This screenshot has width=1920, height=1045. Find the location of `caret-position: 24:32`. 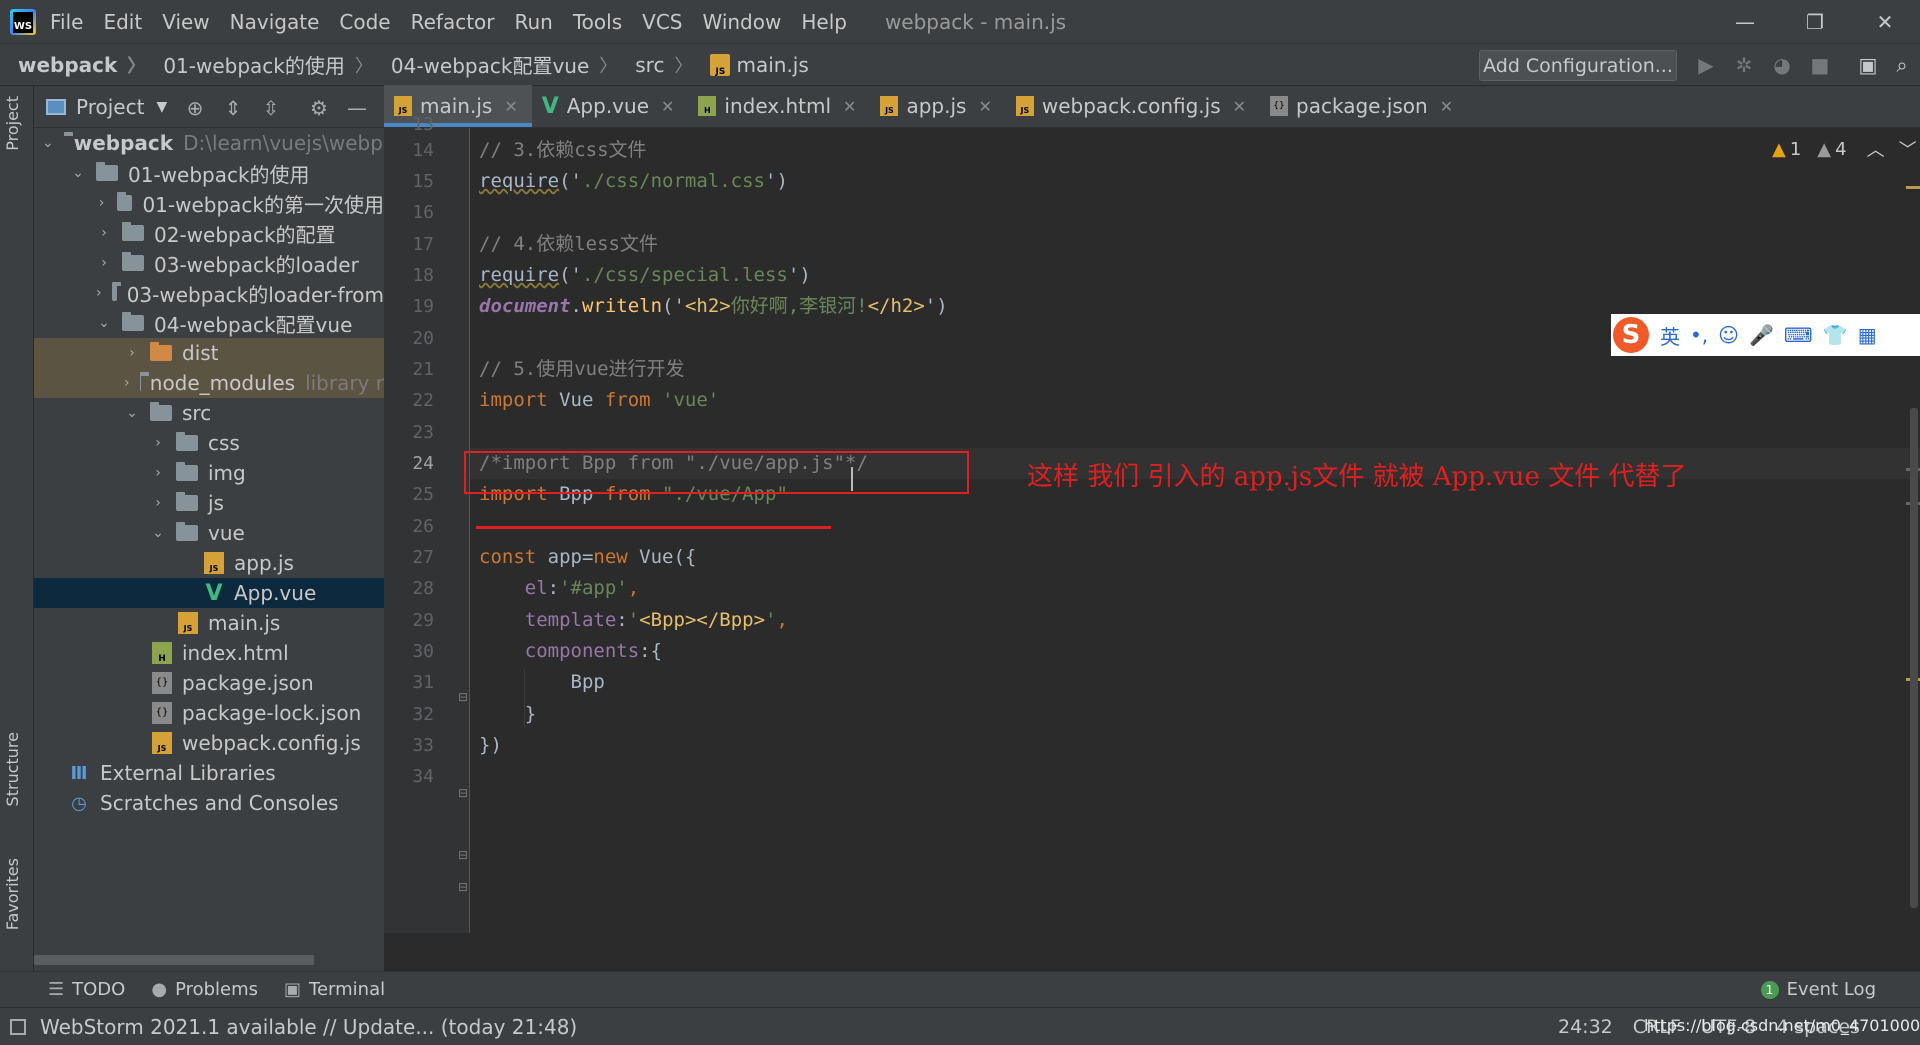

caret-position: 24:32 is located at coordinates (1585, 1027).